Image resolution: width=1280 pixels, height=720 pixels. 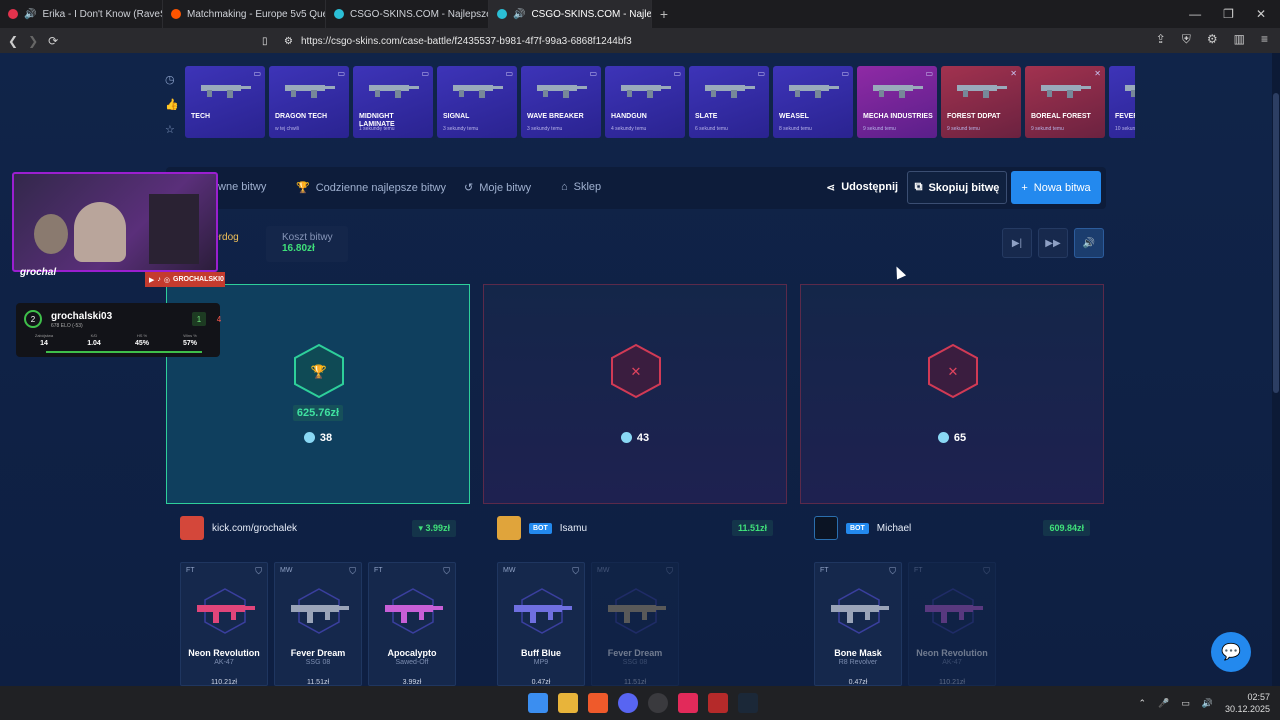 What do you see at coordinates (1185, 703) in the screenshot?
I see `monitor-icon: ▭` at bounding box center [1185, 703].